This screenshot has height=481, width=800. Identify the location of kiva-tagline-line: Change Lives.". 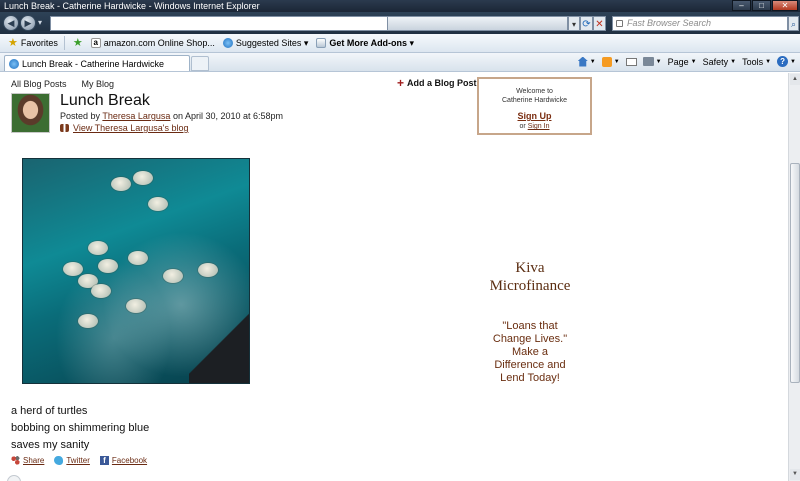
(530, 339).